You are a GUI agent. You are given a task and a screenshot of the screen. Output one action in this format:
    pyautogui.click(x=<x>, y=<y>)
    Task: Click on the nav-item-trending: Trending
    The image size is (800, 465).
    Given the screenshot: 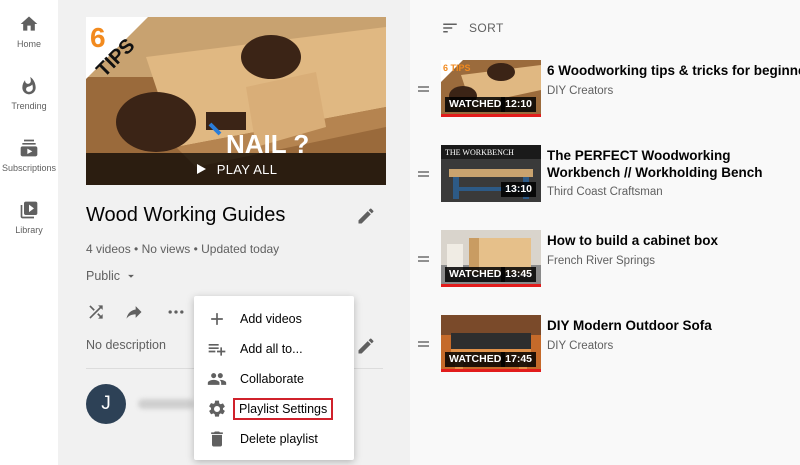 What is the action you would take?
    pyautogui.click(x=29, y=93)
    